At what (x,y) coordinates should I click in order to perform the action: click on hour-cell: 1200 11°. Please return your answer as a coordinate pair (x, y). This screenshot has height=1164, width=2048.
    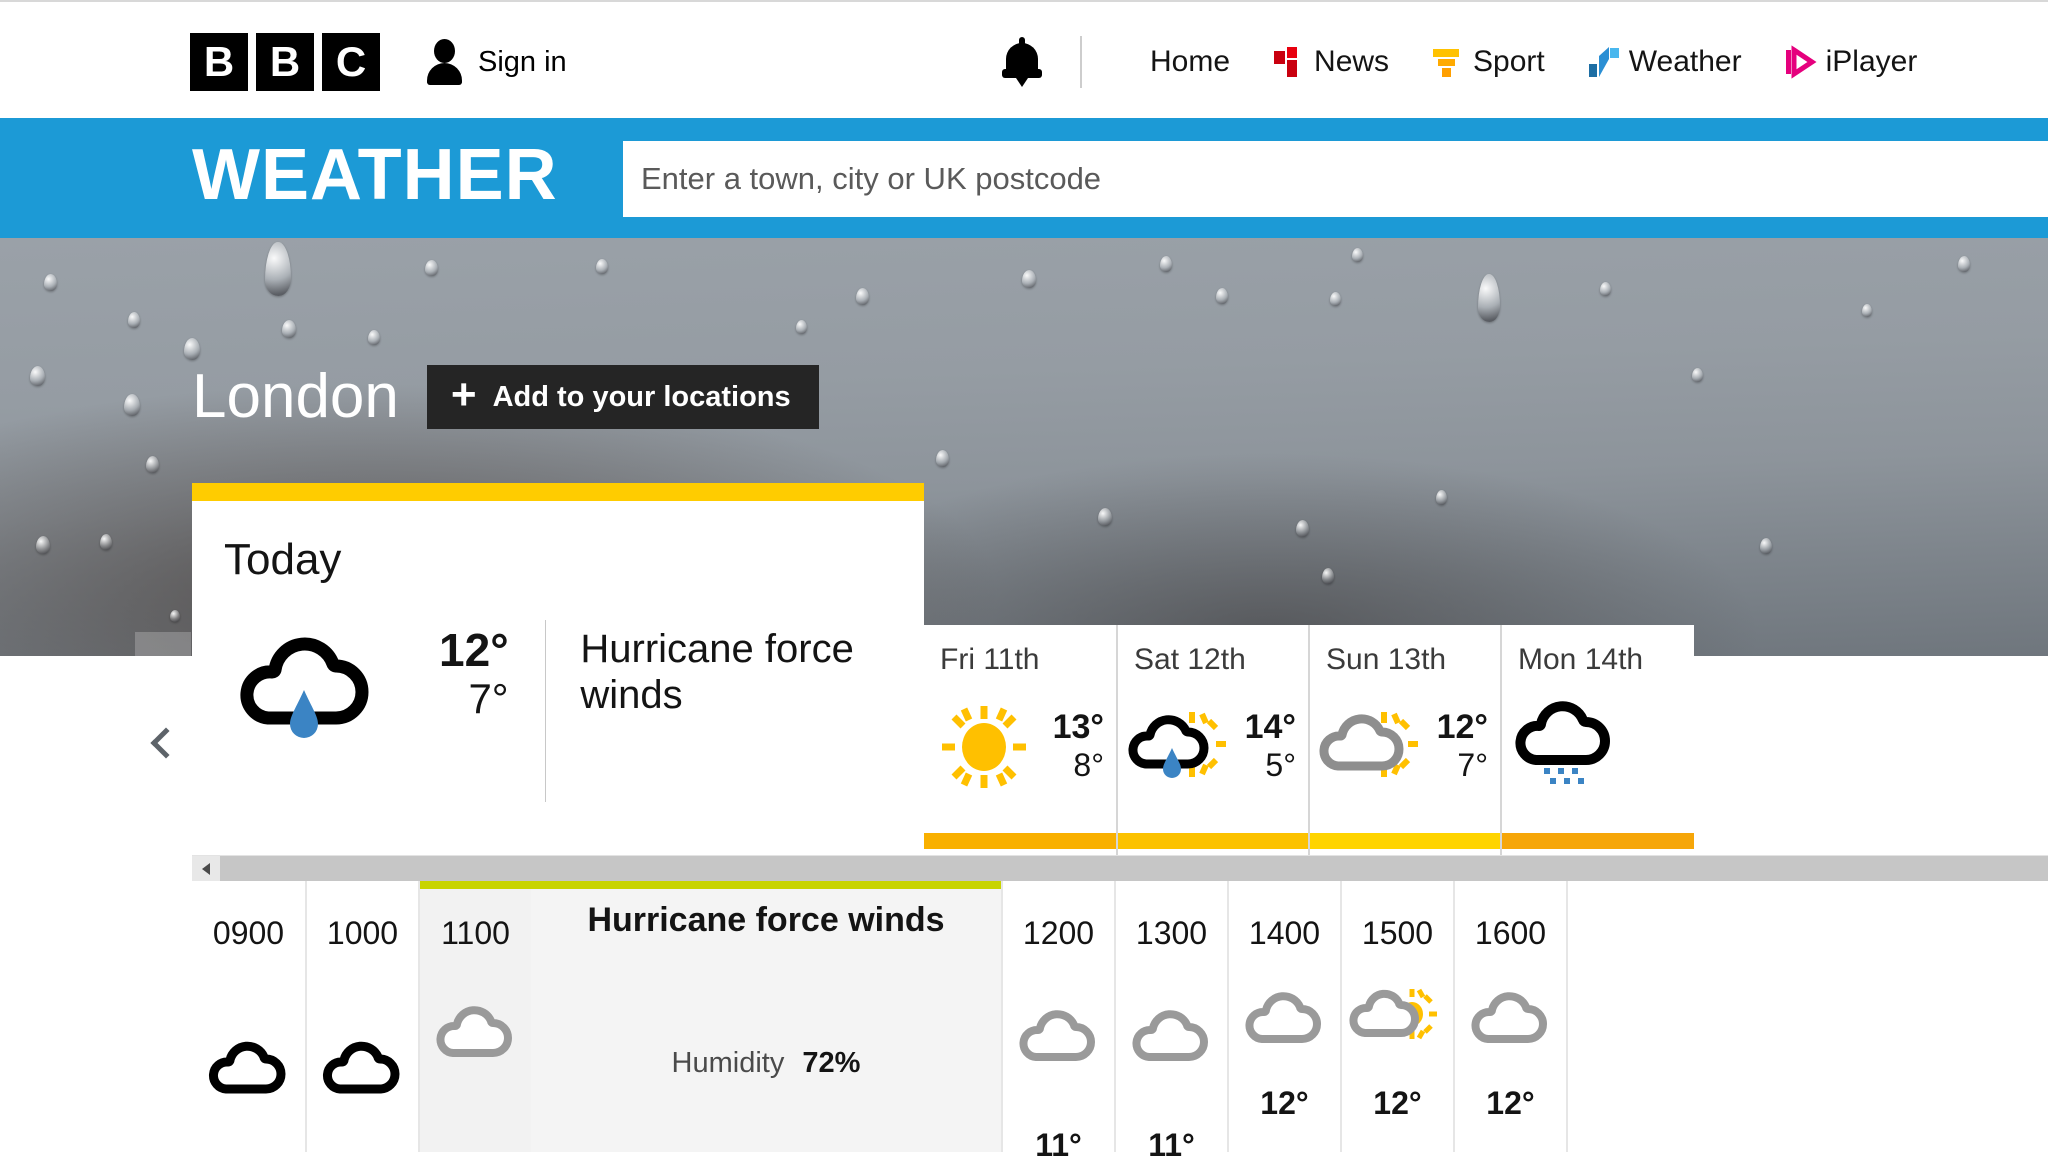
    Looking at the image, I should click on (1057, 1022).